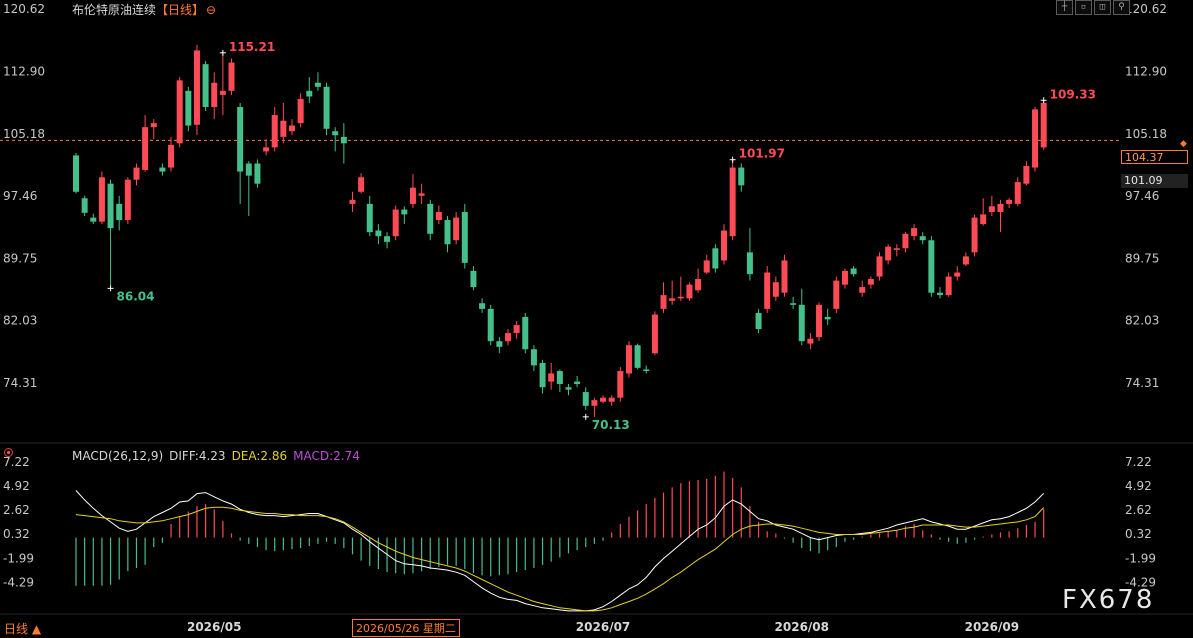 The image size is (1193, 638). What do you see at coordinates (1064, 7) in the screenshot?
I see `crosshair-icon: ┼` at bounding box center [1064, 7].